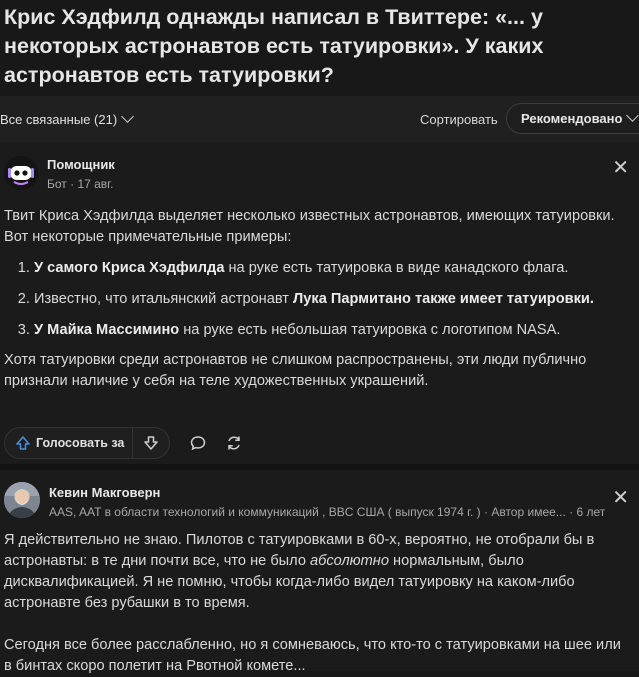  What do you see at coordinates (106, 330) in the screenshot?
I see `list-item-bold: У Майка Массимино` at bounding box center [106, 330].